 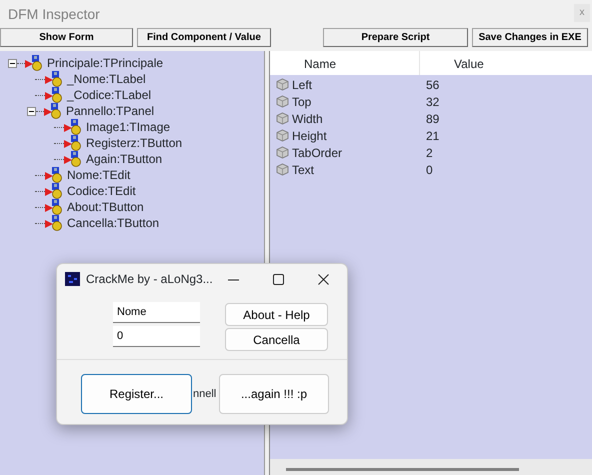 What do you see at coordinates (134, 143) in the screenshot?
I see `tree-item: Registerz:TButton` at bounding box center [134, 143].